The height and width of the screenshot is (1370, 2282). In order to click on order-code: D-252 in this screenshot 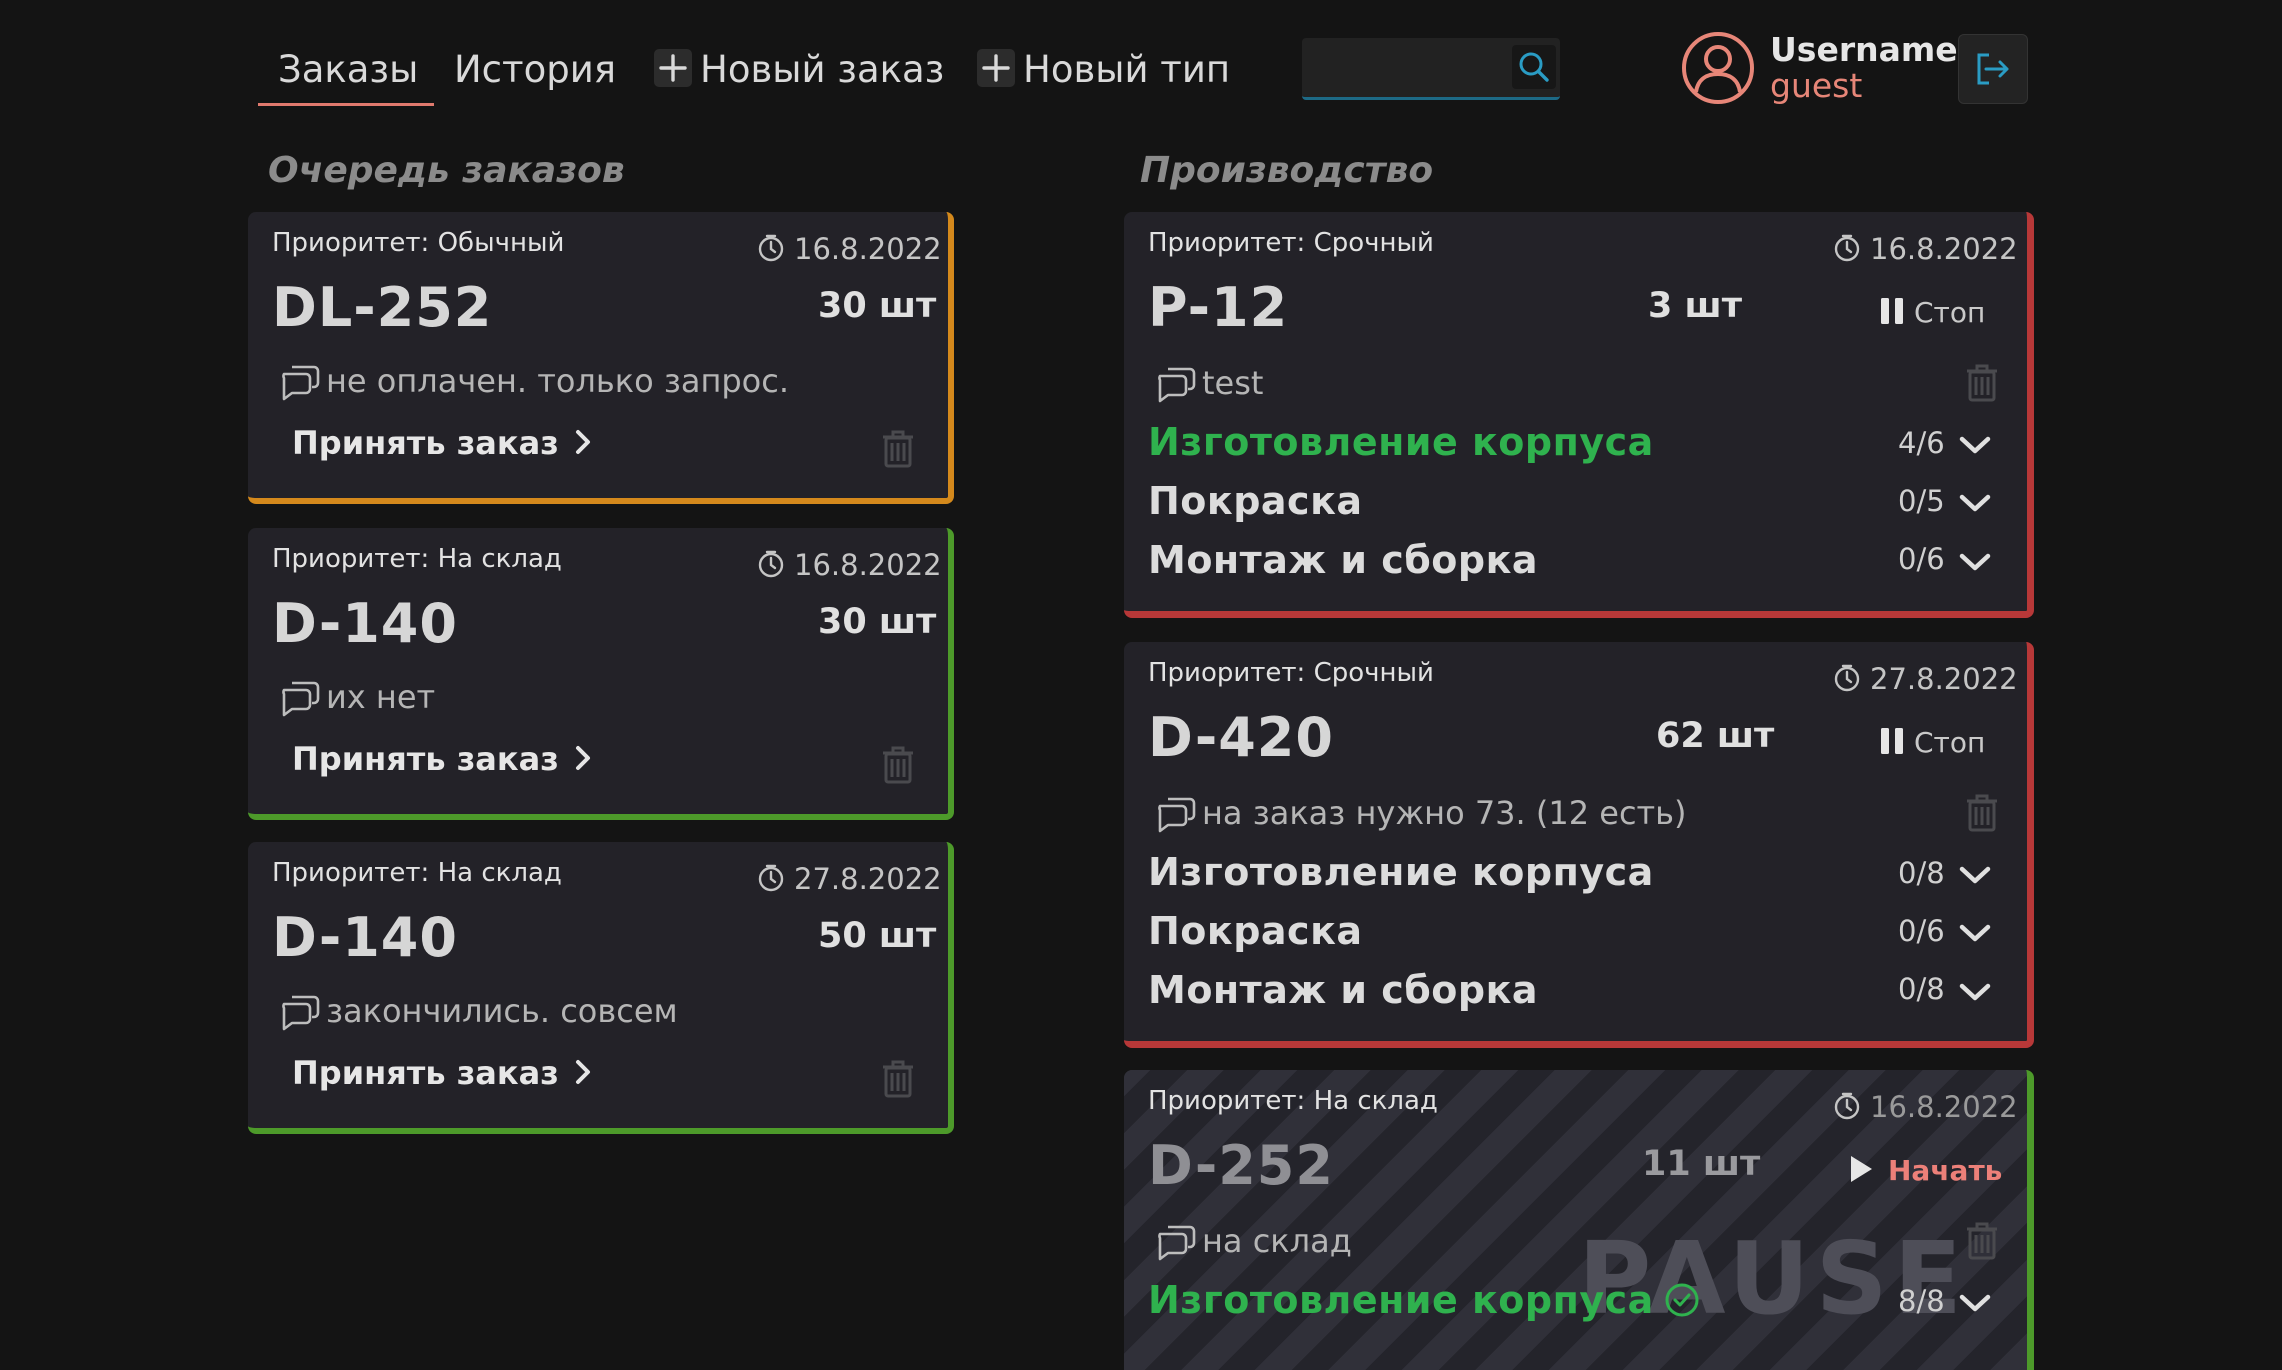, I will do `click(1241, 1165)`.